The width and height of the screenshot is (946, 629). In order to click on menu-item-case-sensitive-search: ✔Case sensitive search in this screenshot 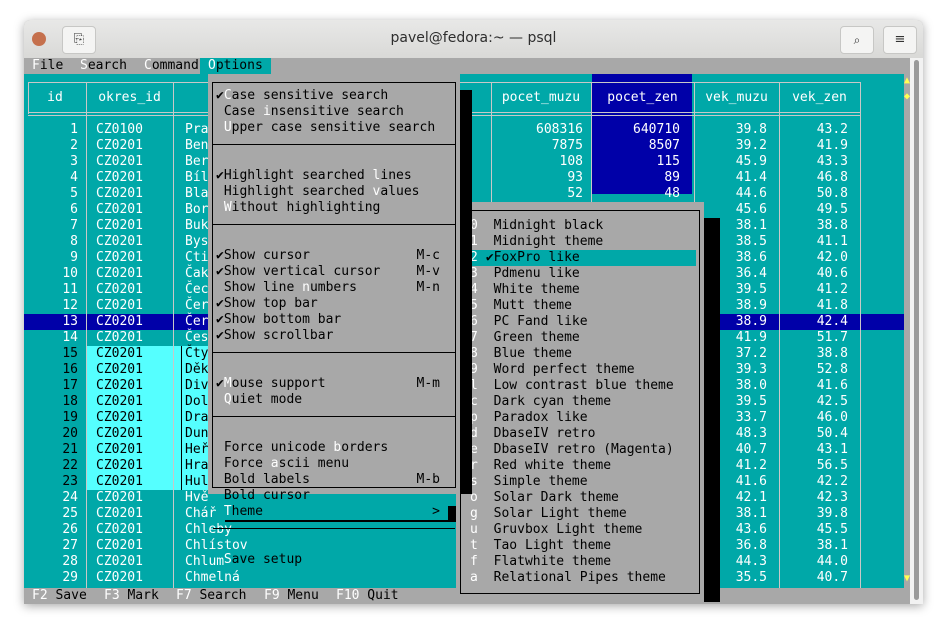, I will do `click(332, 96)`.